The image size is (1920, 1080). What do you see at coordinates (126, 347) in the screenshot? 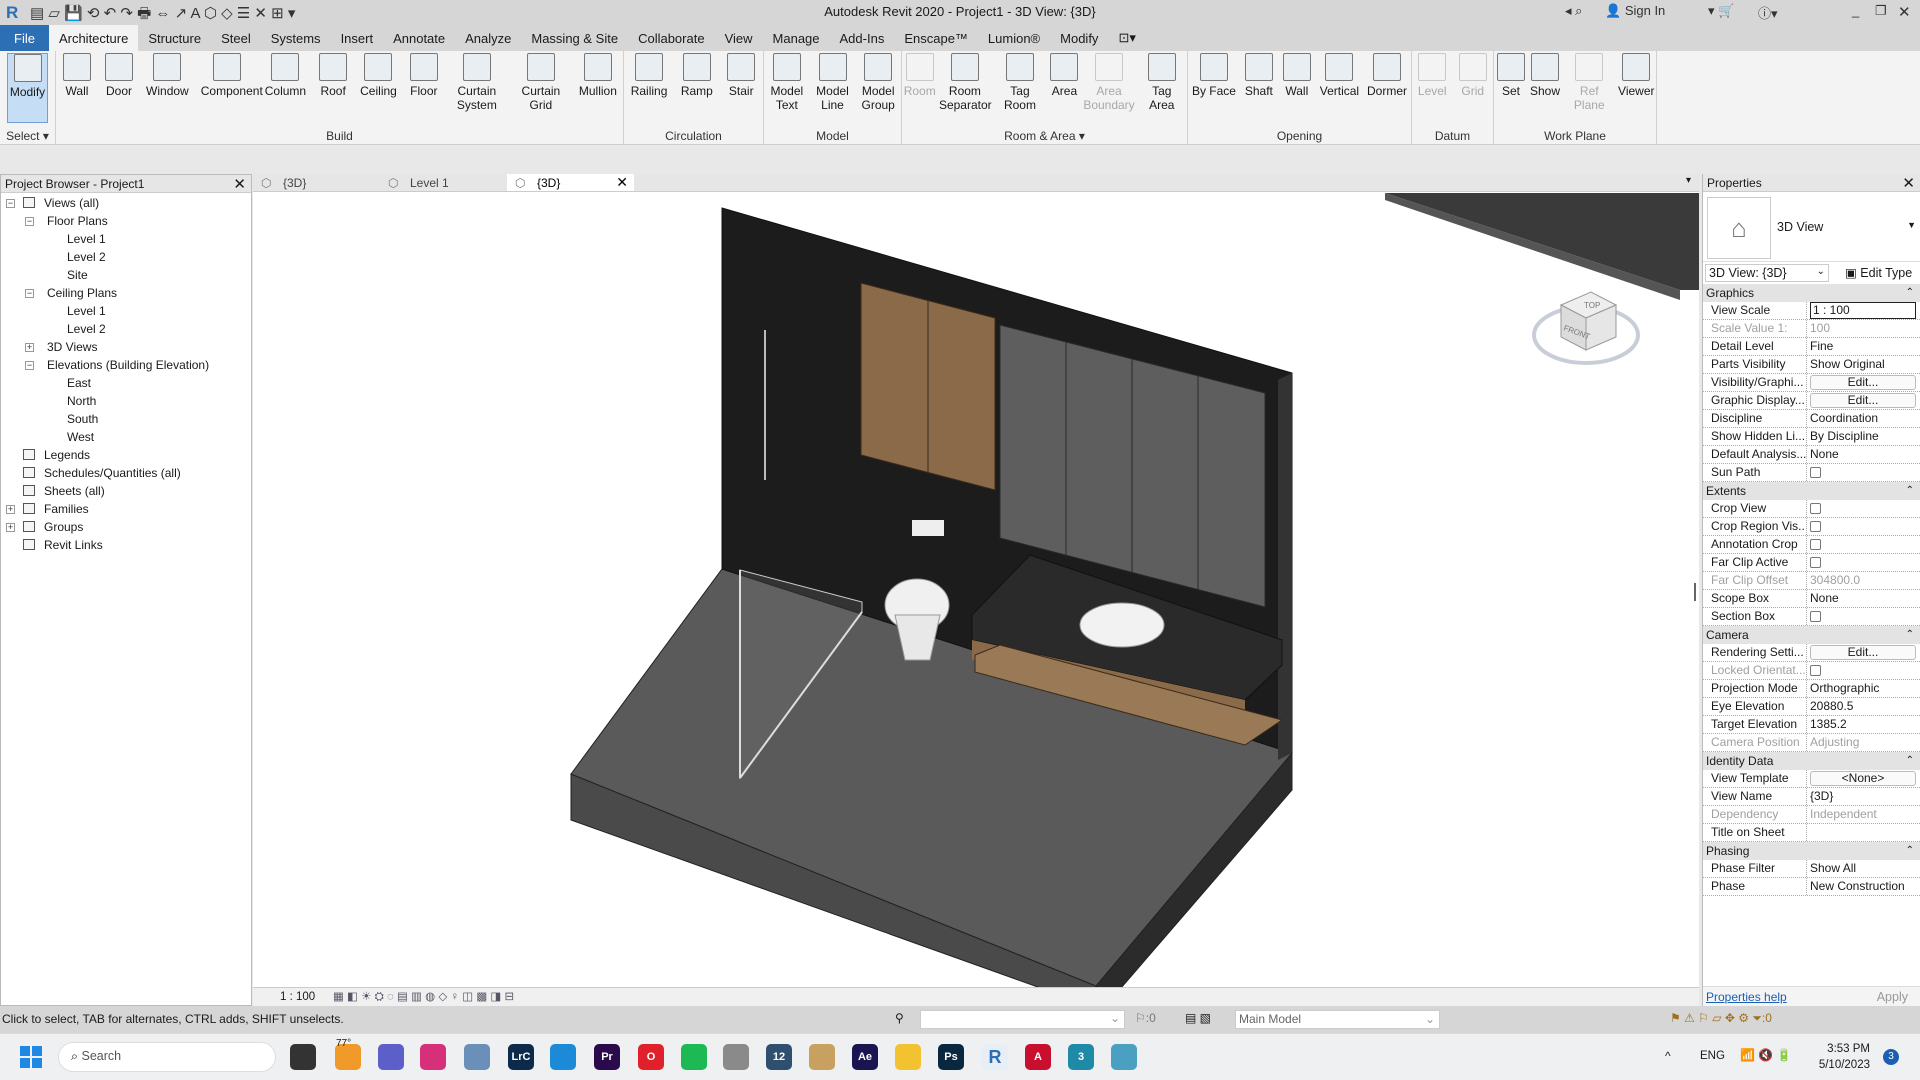
I see `tree-item: +3D Views` at bounding box center [126, 347].